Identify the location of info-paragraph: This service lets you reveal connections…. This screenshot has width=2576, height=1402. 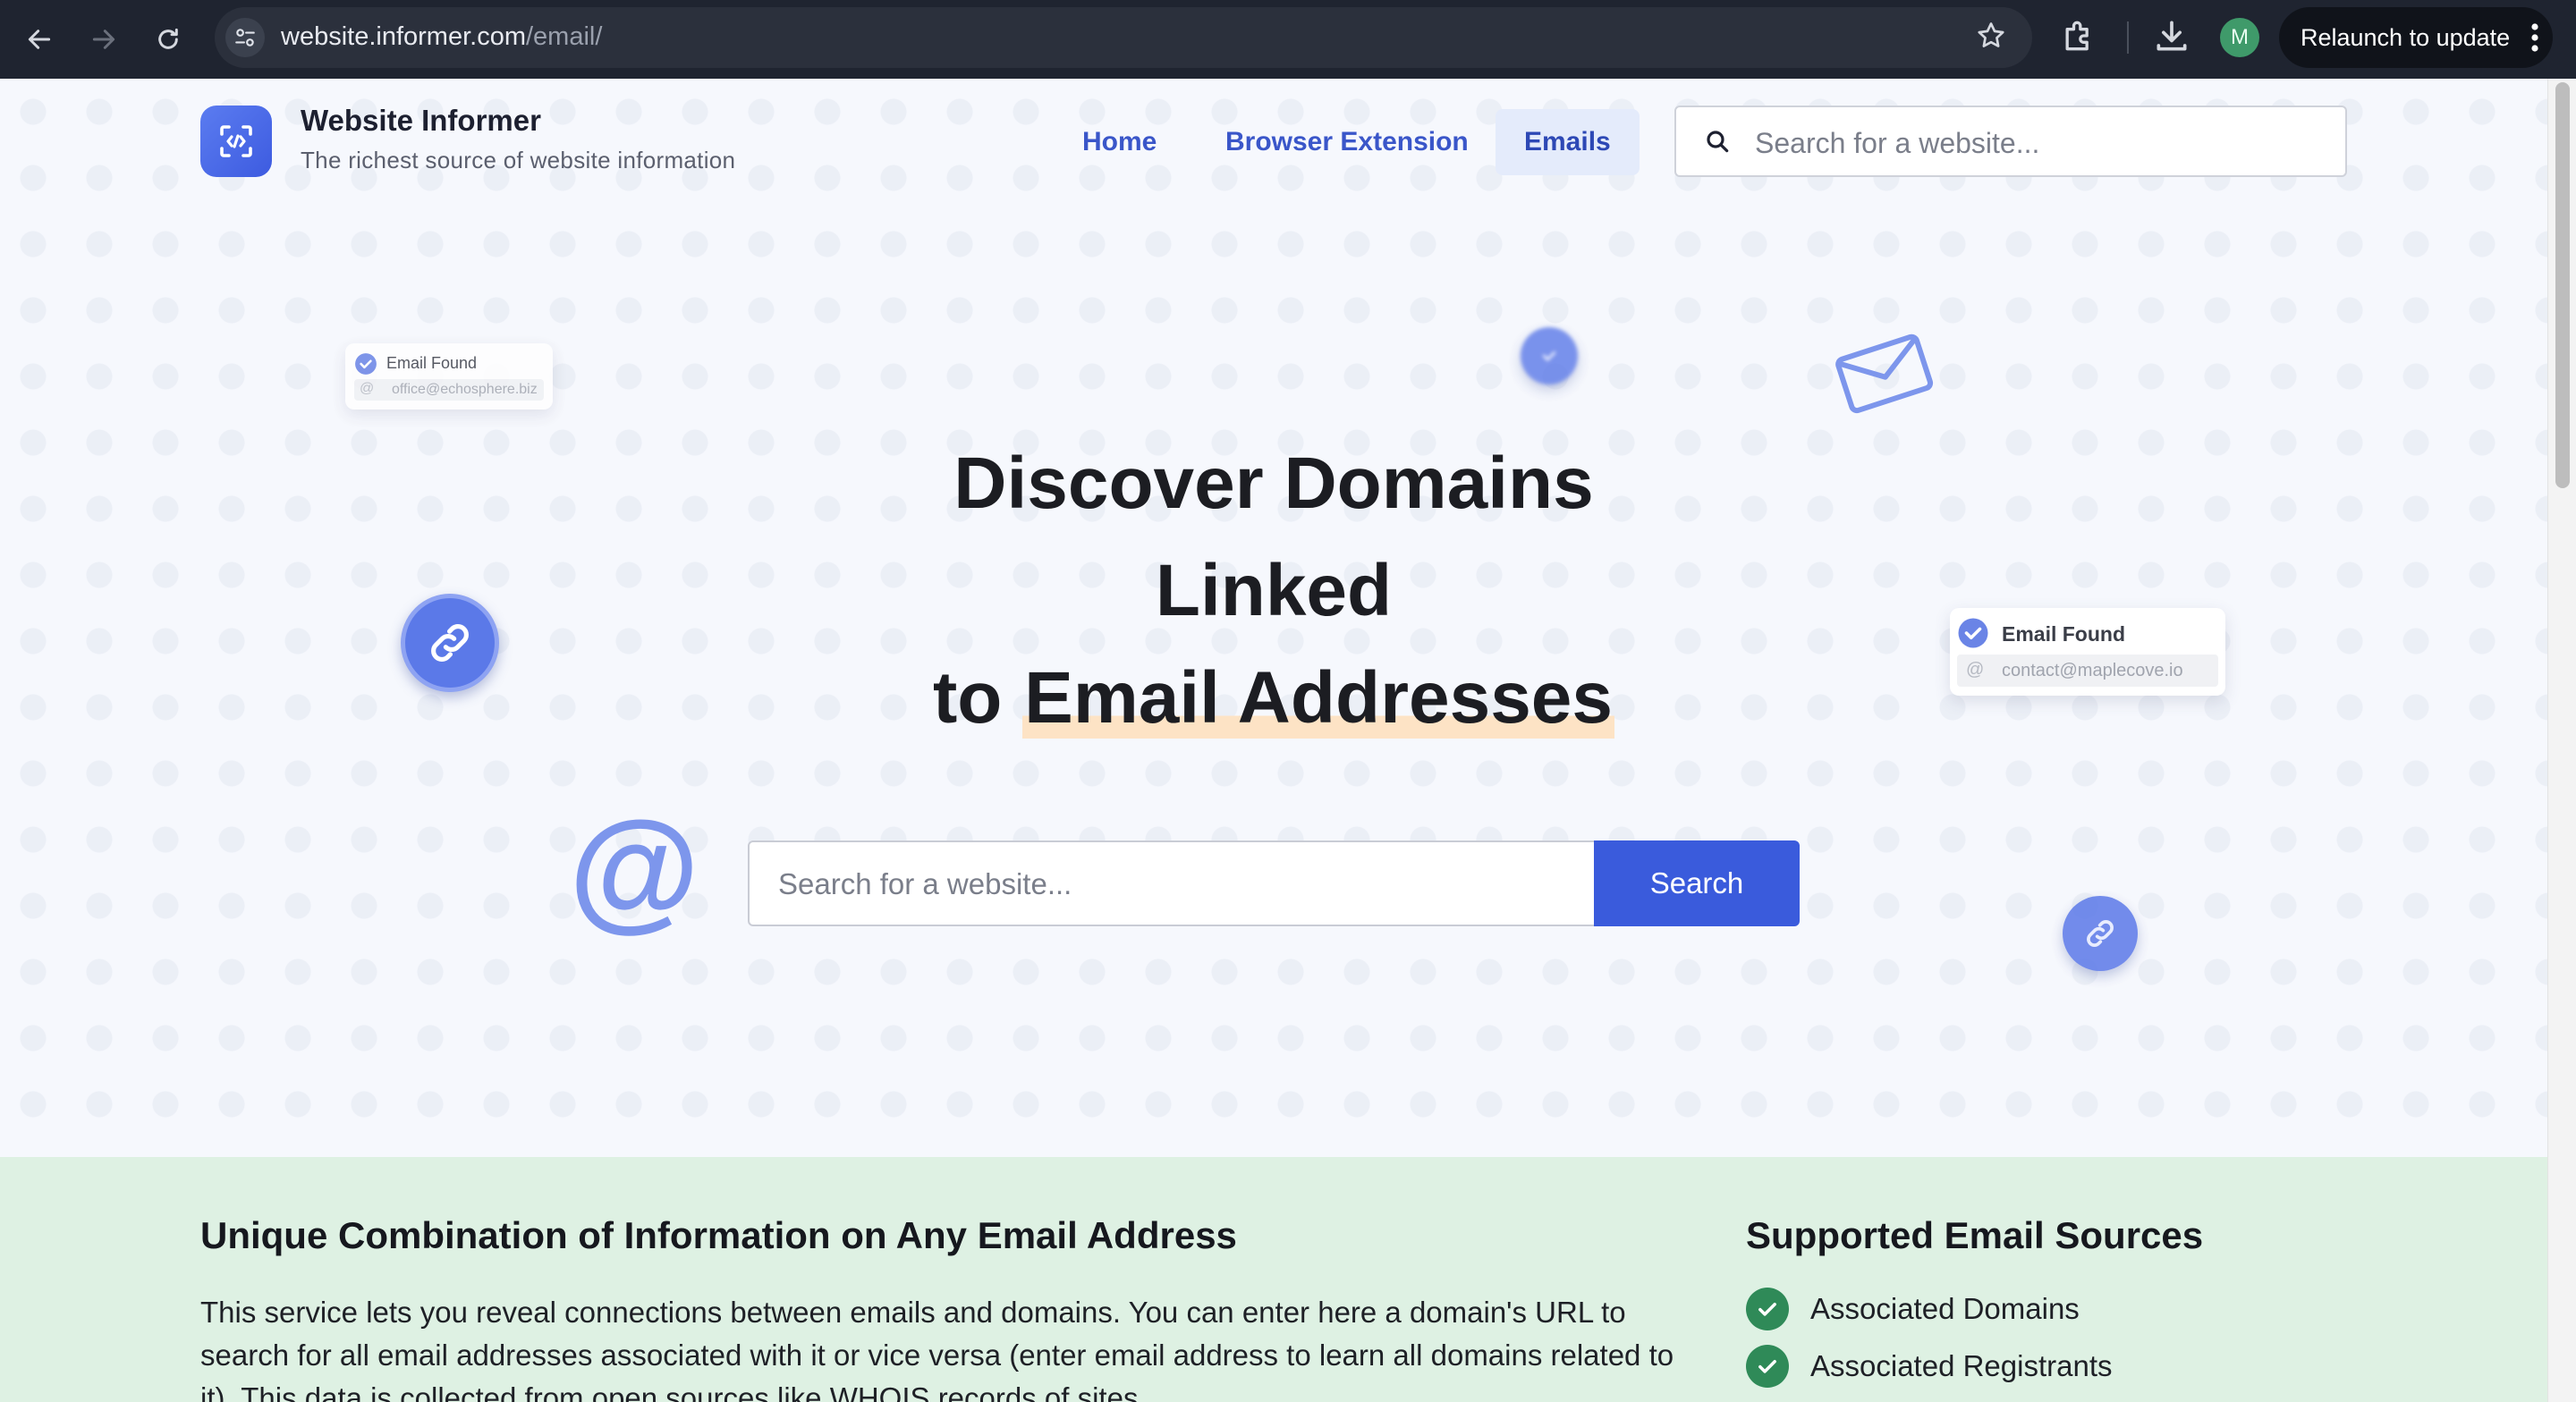
(937, 1349).